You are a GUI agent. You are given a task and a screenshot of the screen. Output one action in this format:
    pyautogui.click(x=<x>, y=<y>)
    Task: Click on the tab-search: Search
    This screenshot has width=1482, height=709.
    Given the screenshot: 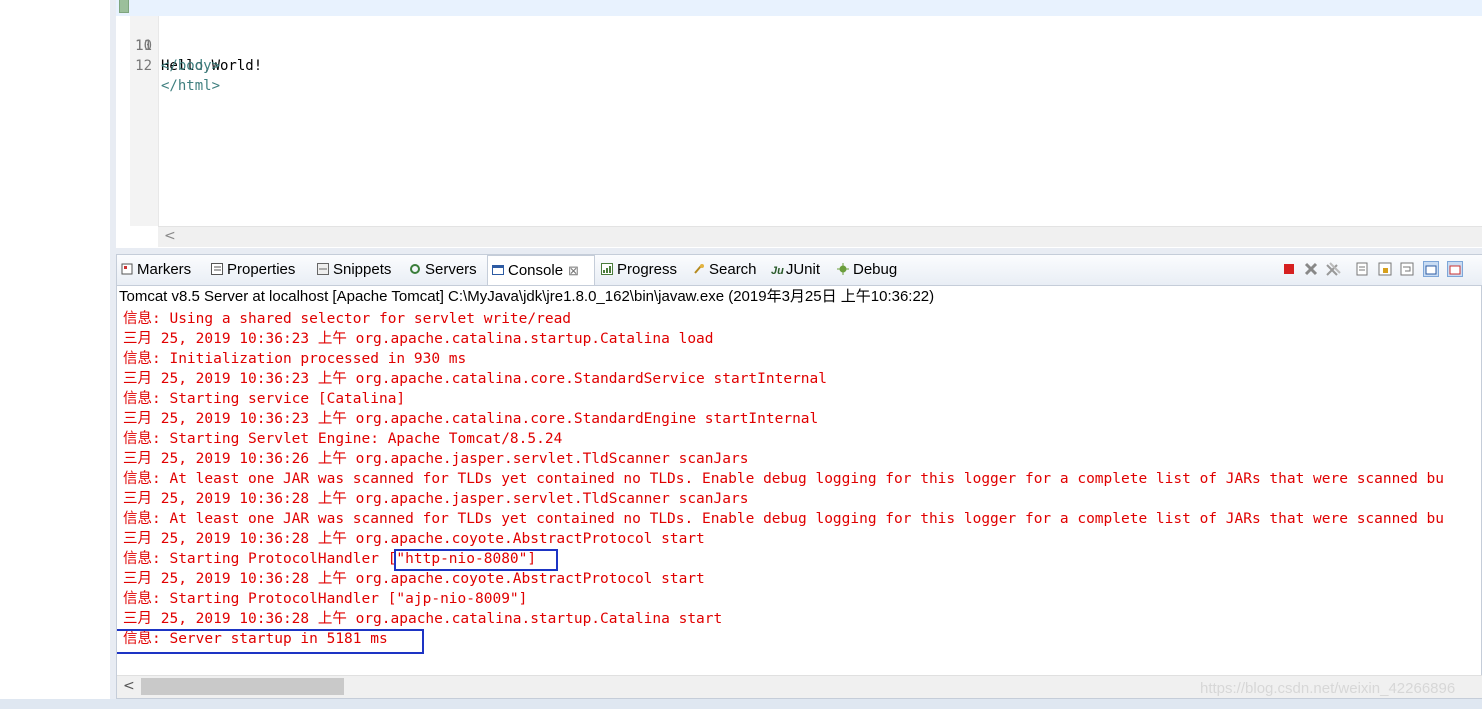 What is the action you would take?
    pyautogui.click(x=725, y=270)
    